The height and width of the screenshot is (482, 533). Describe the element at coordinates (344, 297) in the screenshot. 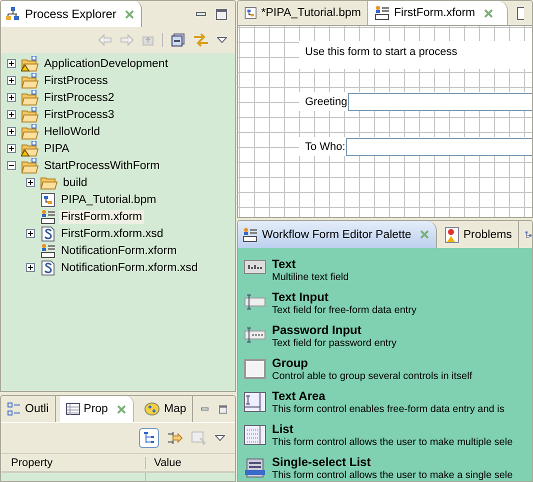

I see `palette-item-title: Text Input` at that location.